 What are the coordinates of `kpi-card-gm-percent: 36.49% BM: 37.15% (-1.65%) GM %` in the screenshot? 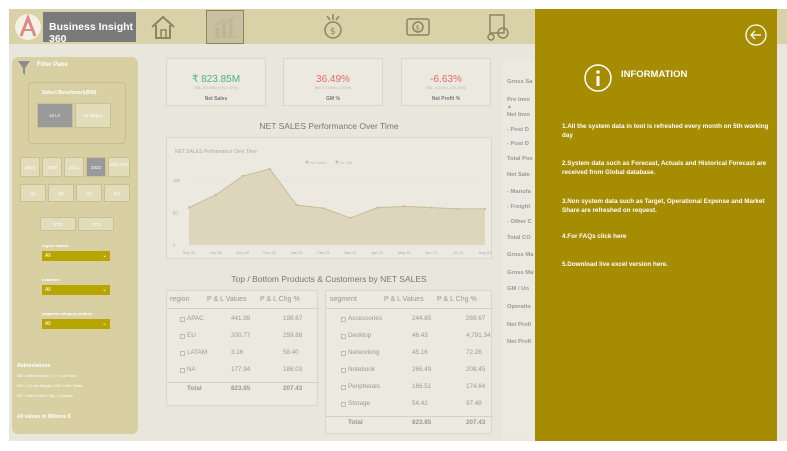 It's located at (333, 82).